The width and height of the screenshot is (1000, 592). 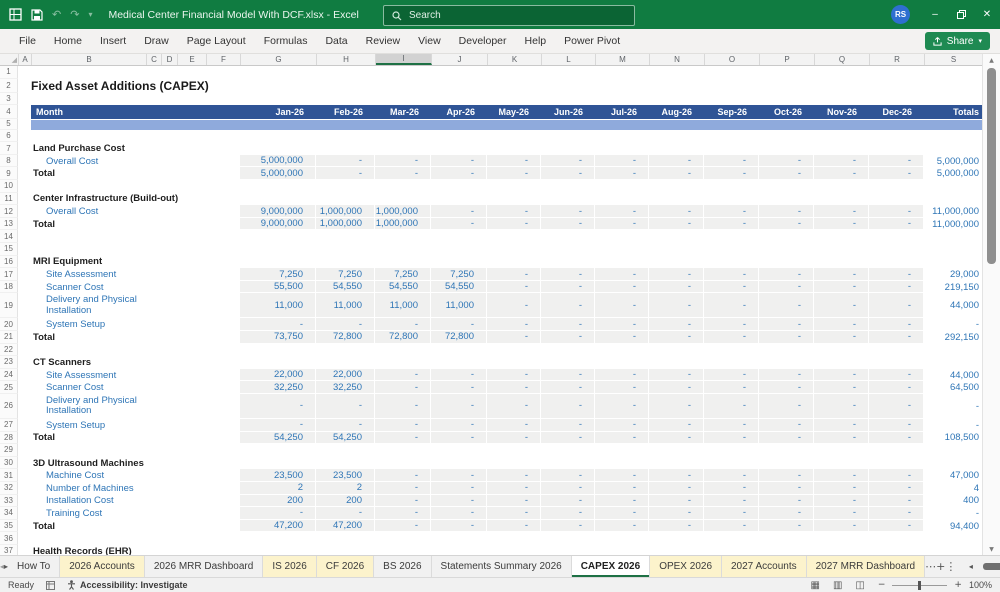 What do you see at coordinates (459, 501) in the screenshot?
I see `cell-apr-26-r33: -` at bounding box center [459, 501].